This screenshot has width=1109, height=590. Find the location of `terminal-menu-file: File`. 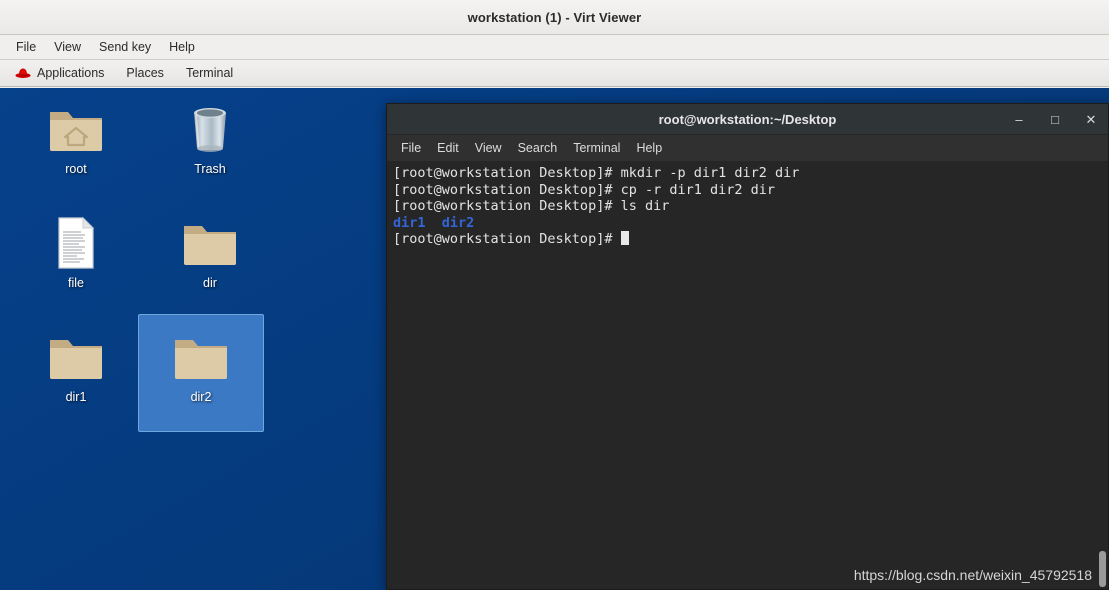

terminal-menu-file: File is located at coordinates (411, 148).